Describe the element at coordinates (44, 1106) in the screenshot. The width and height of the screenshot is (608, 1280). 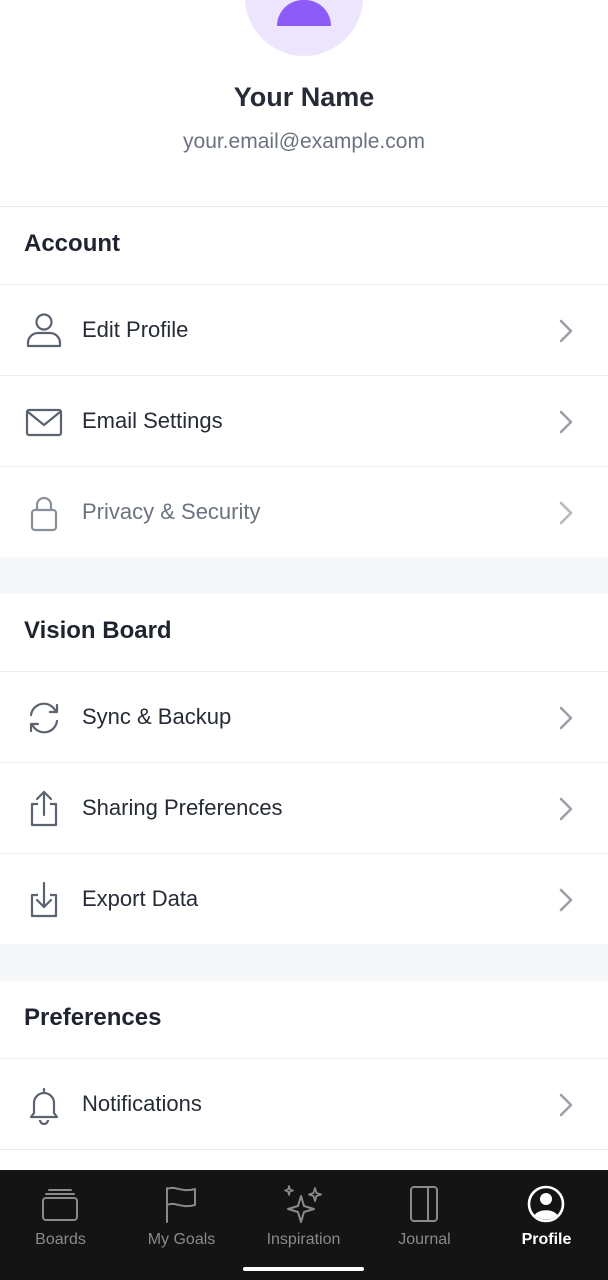
I see `bell-icon` at that location.